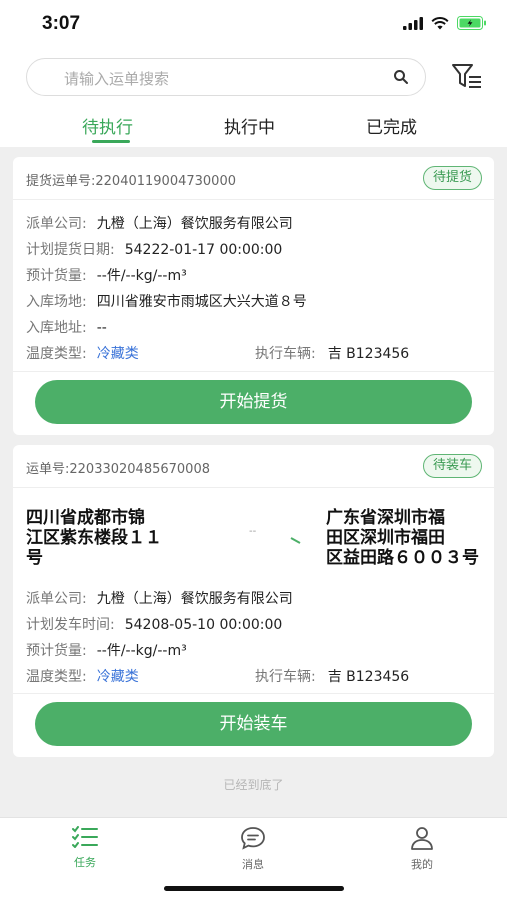 Image resolution: width=507 pixels, height=900 pixels. I want to click on tabbar-label: 消息, so click(253, 864).